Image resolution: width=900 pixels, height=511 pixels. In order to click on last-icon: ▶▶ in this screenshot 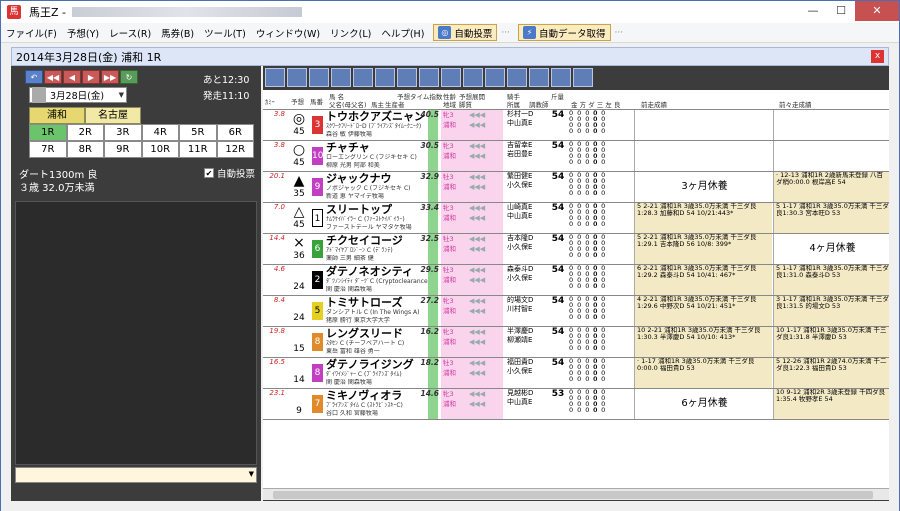, I will do `click(110, 77)`.